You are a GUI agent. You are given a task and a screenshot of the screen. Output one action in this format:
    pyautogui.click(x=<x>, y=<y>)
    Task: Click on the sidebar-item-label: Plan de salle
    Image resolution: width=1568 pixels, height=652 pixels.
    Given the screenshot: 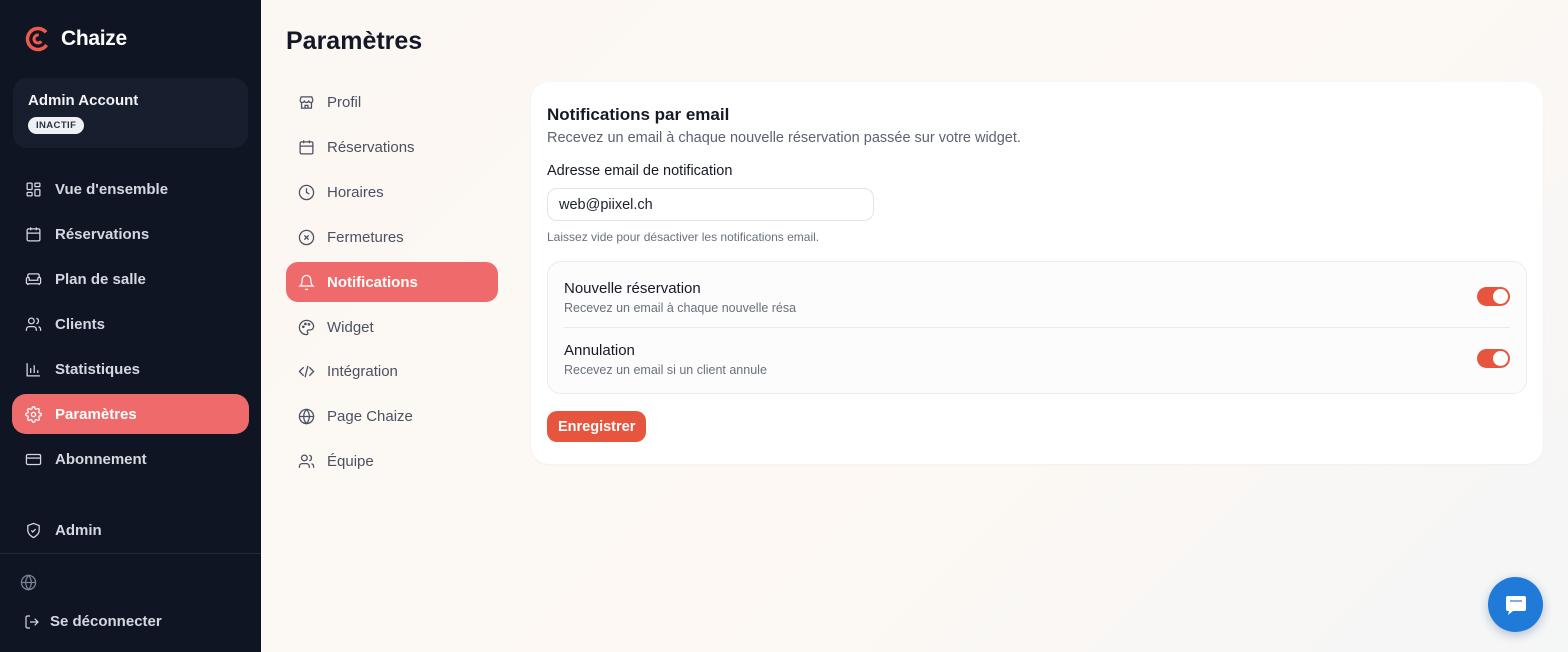 What is the action you would take?
    pyautogui.click(x=100, y=279)
    